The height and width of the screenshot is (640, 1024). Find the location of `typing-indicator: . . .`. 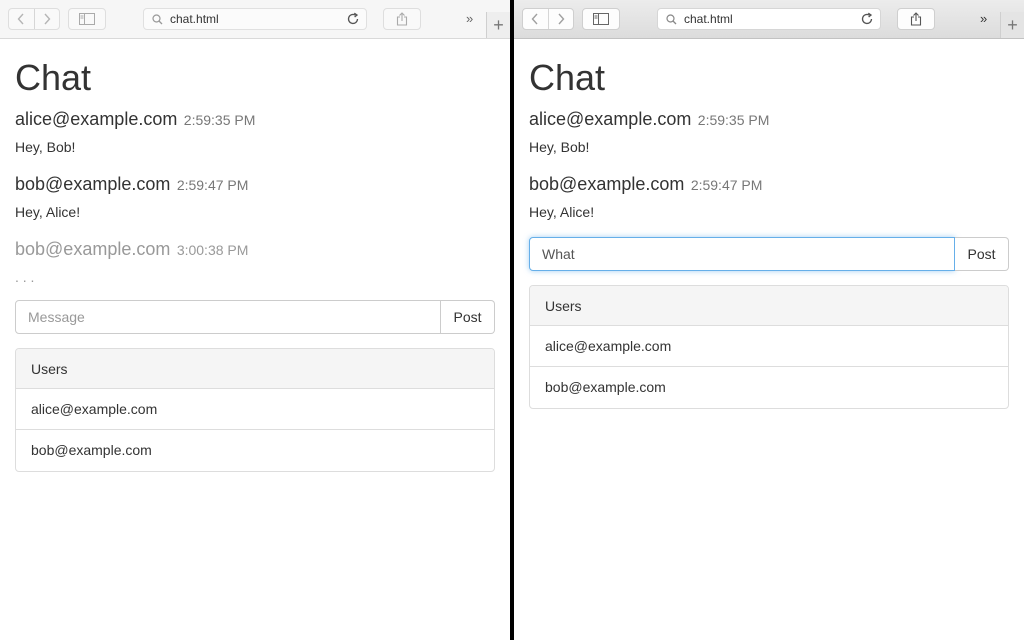

typing-indicator: . . . is located at coordinates (25, 277).